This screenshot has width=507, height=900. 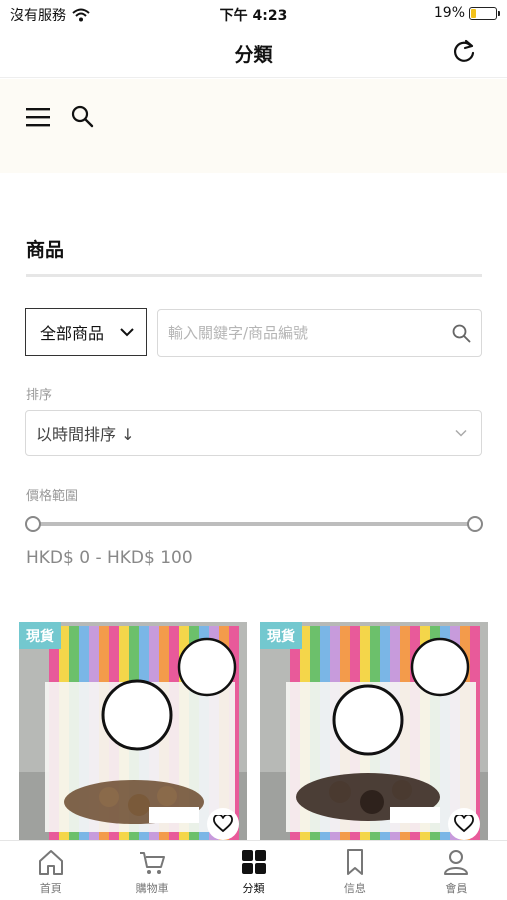 I want to click on nav-header: 分類, so click(x=253, y=53).